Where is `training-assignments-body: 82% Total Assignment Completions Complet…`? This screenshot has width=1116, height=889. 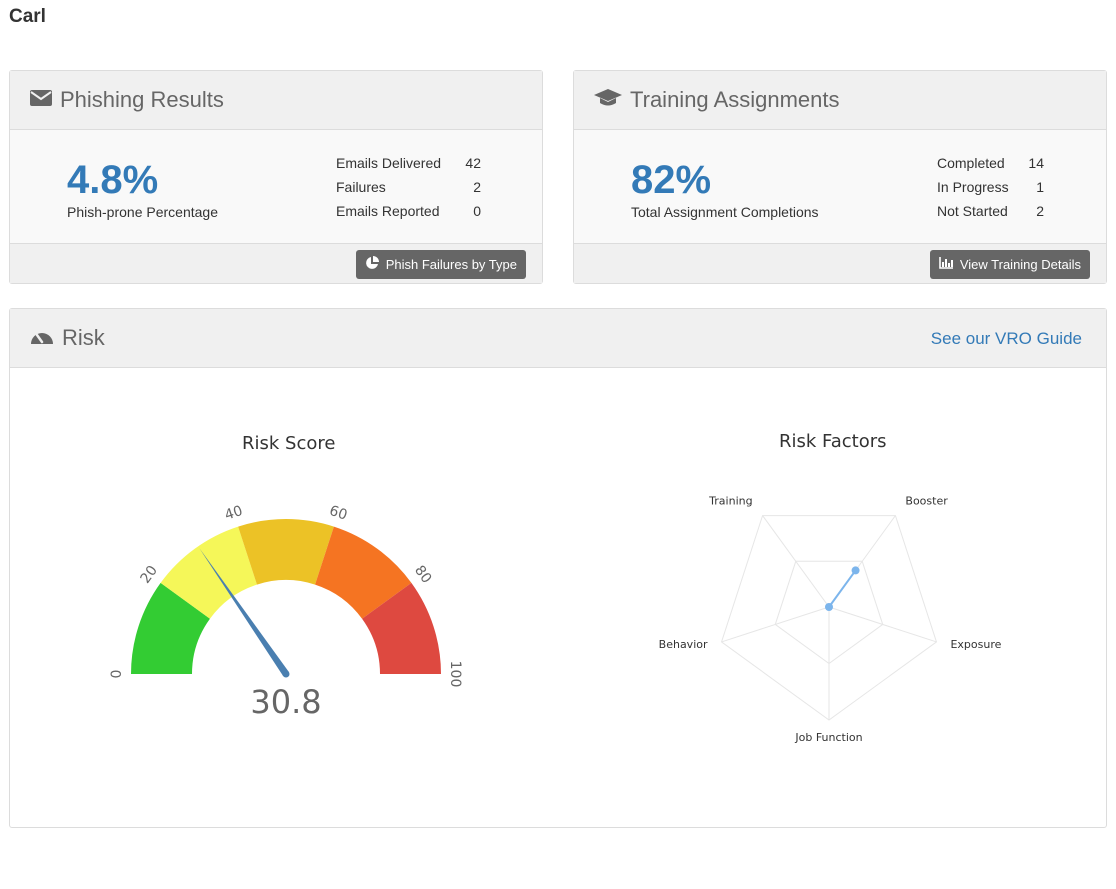 training-assignments-body: 82% Total Assignment Completions Complet… is located at coordinates (840, 186).